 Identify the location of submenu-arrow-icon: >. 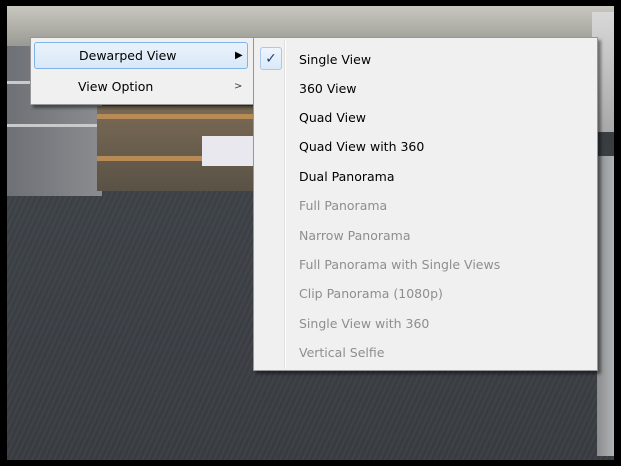
(238, 86).